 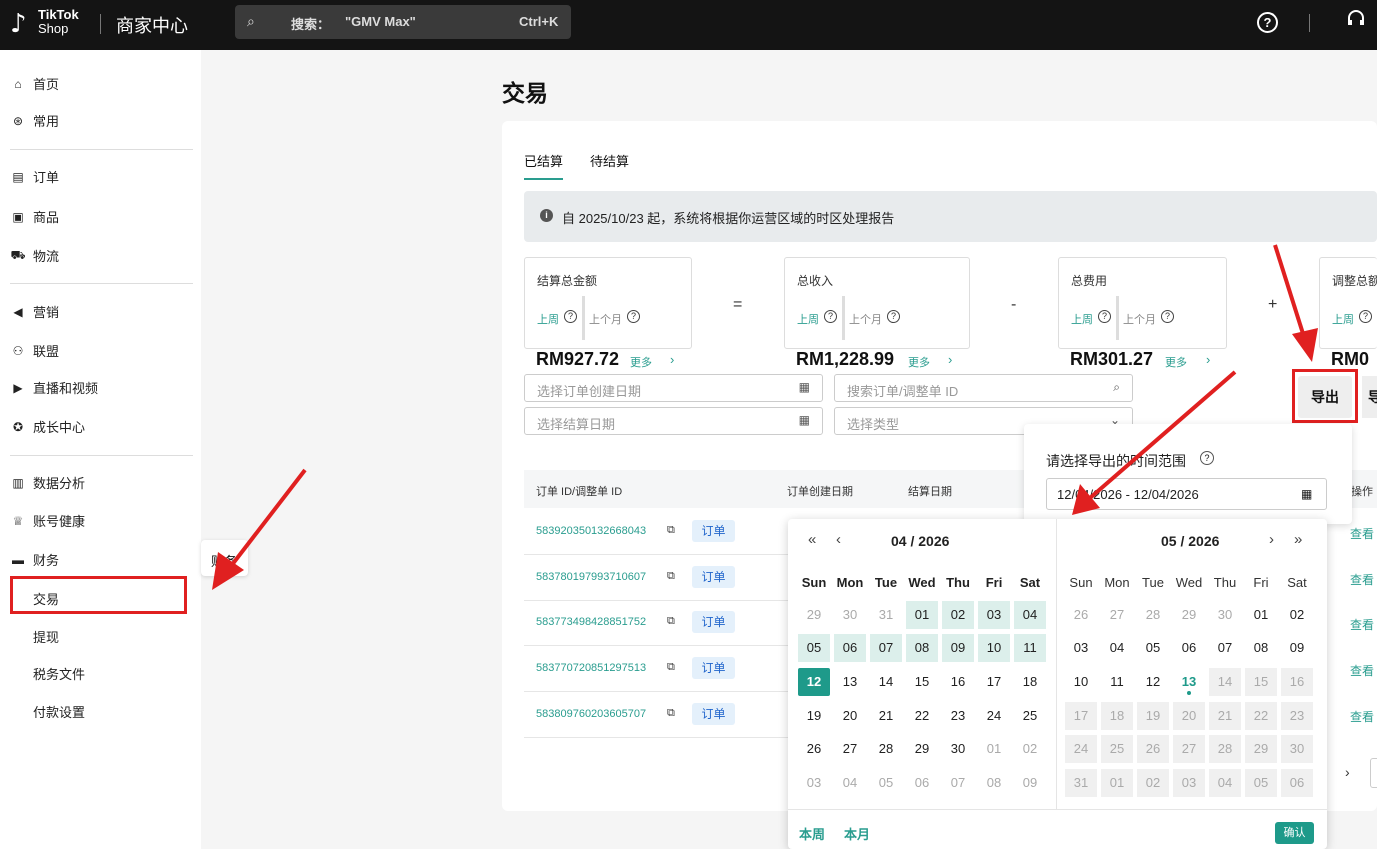 I want to click on next-month-icon: ›, so click(x=1271, y=539).